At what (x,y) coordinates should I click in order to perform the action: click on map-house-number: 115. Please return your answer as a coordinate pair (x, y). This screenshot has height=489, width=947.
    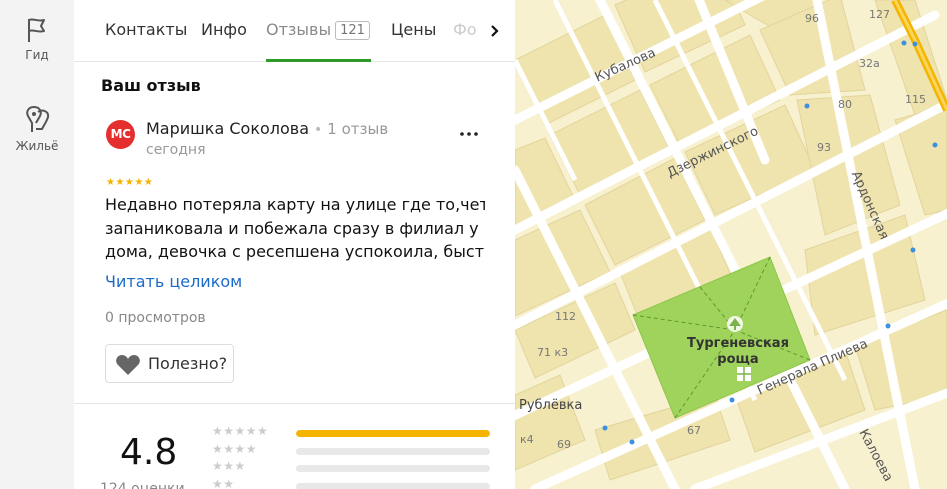
    Looking at the image, I should click on (915, 99).